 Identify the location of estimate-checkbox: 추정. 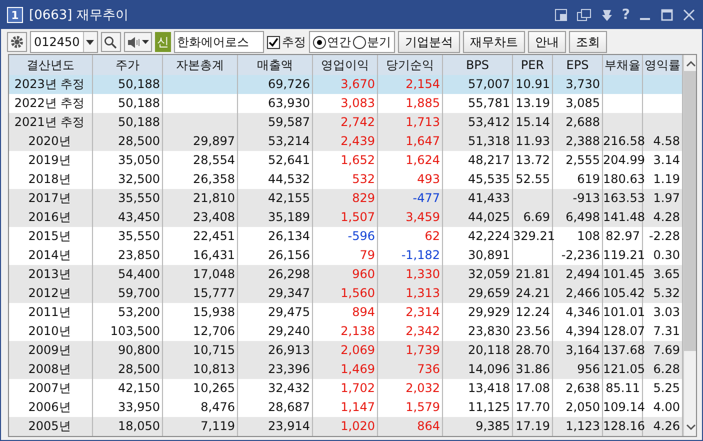
(286, 42).